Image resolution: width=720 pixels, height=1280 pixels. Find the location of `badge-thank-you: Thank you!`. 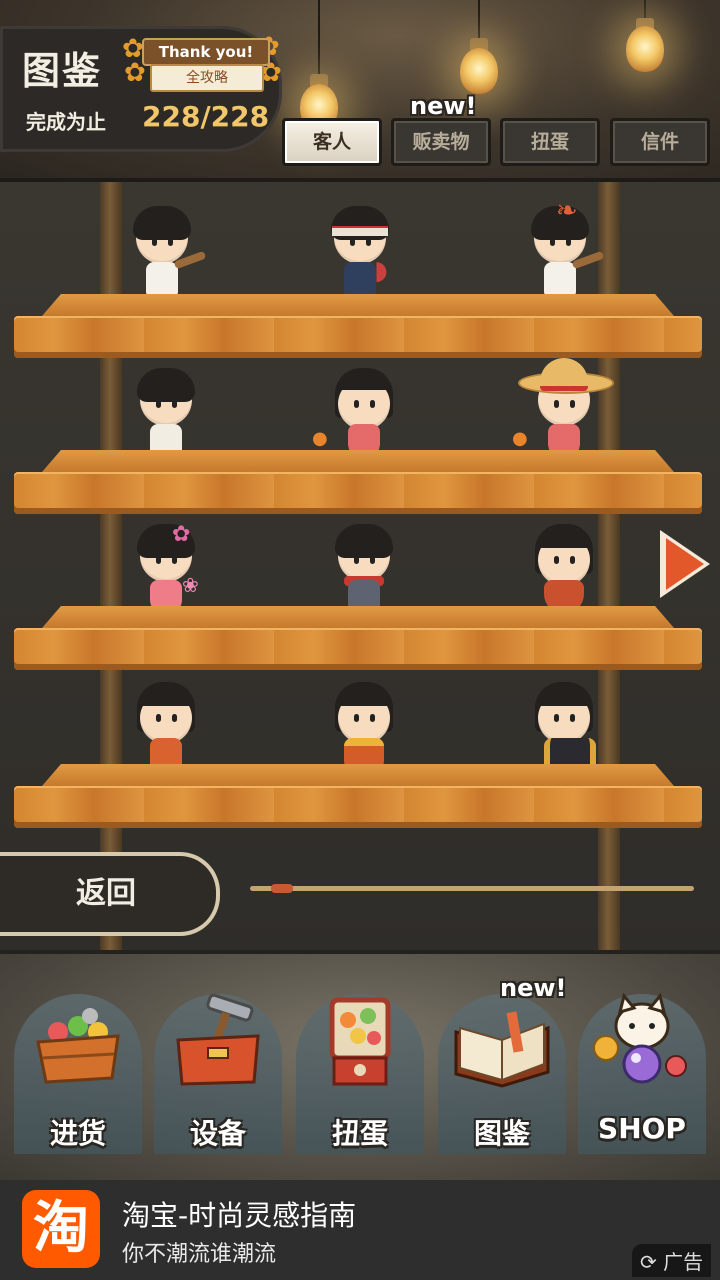

badge-thank-you: Thank you! is located at coordinates (206, 52).